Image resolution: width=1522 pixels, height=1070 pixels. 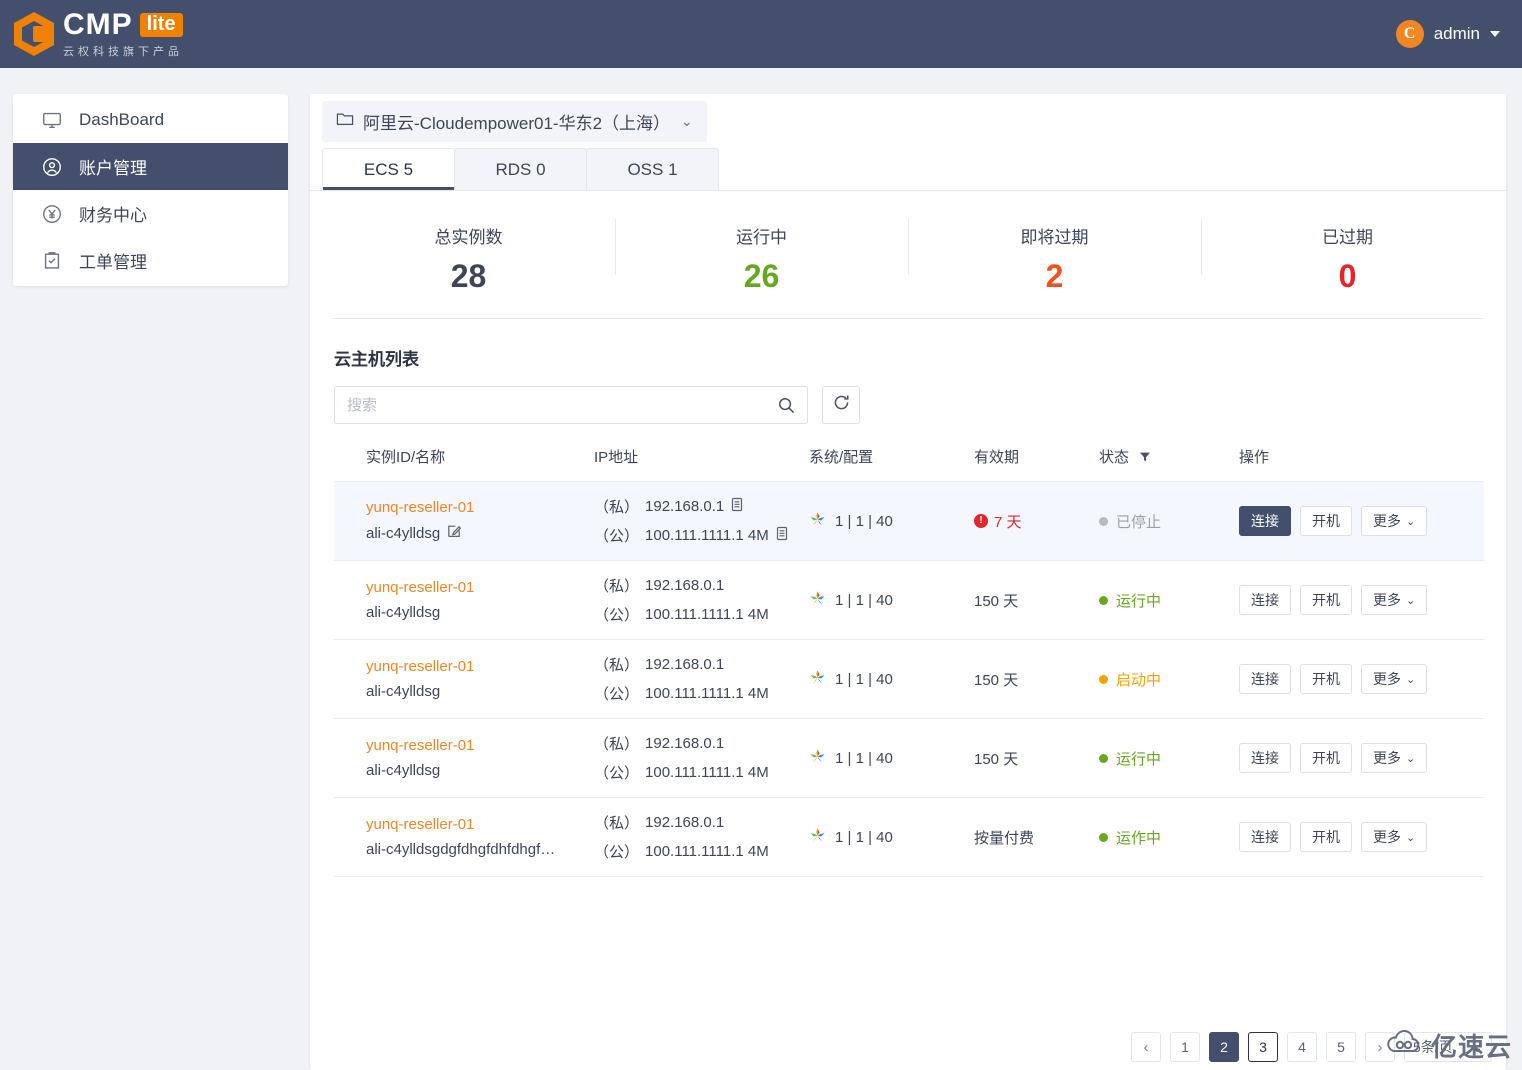 I want to click on pagination-page-2: 2, so click(x=1224, y=1047).